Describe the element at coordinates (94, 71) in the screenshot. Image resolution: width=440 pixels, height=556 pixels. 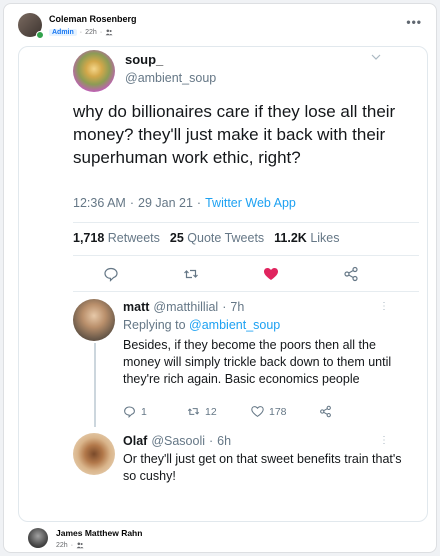
I see `tweet-author-avatar` at that location.